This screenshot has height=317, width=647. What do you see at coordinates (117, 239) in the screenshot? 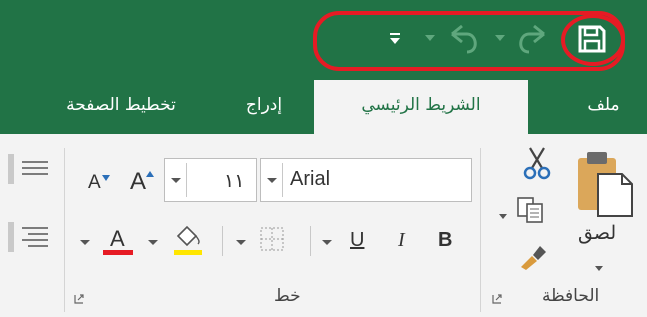
I see `font-color-button: A` at bounding box center [117, 239].